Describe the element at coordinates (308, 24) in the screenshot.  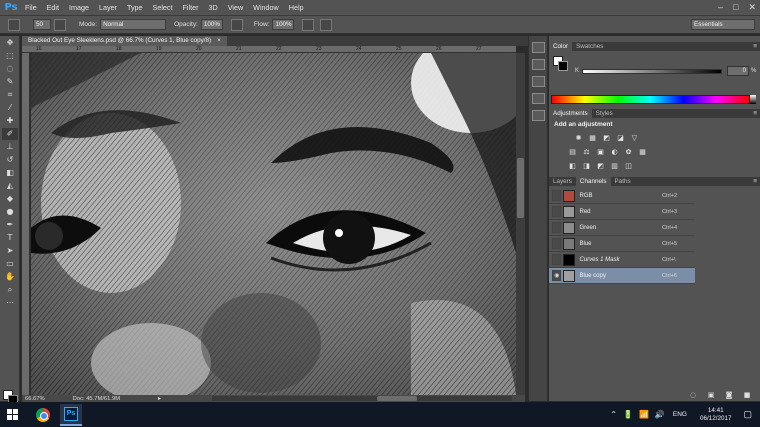
I see `airbrush-icon` at that location.